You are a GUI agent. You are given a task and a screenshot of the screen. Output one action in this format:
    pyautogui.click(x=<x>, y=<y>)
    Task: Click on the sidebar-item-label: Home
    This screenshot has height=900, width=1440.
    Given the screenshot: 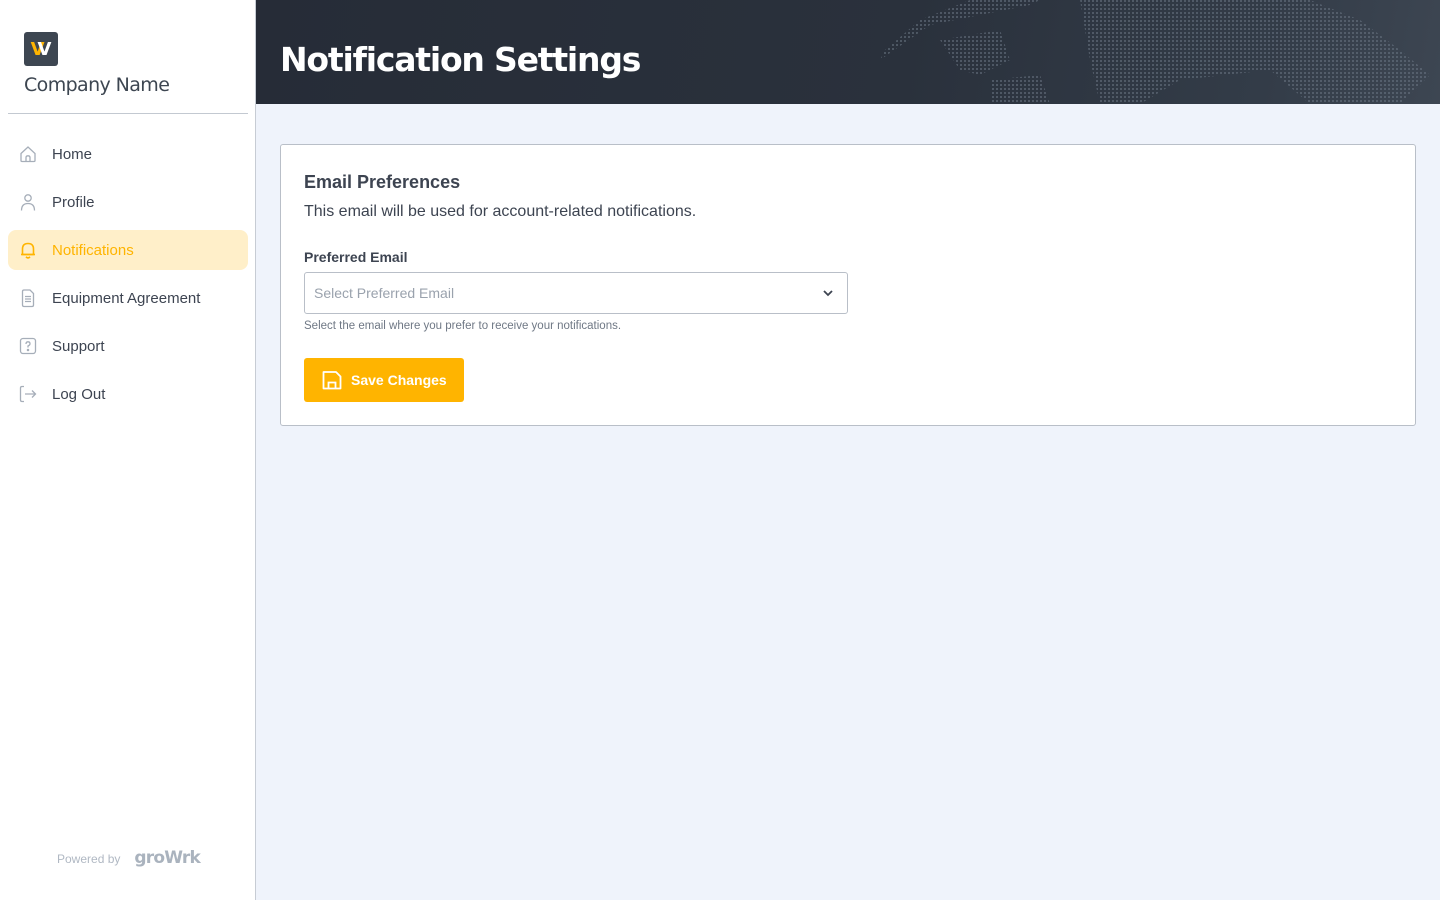 What is the action you would take?
    pyautogui.click(x=72, y=154)
    